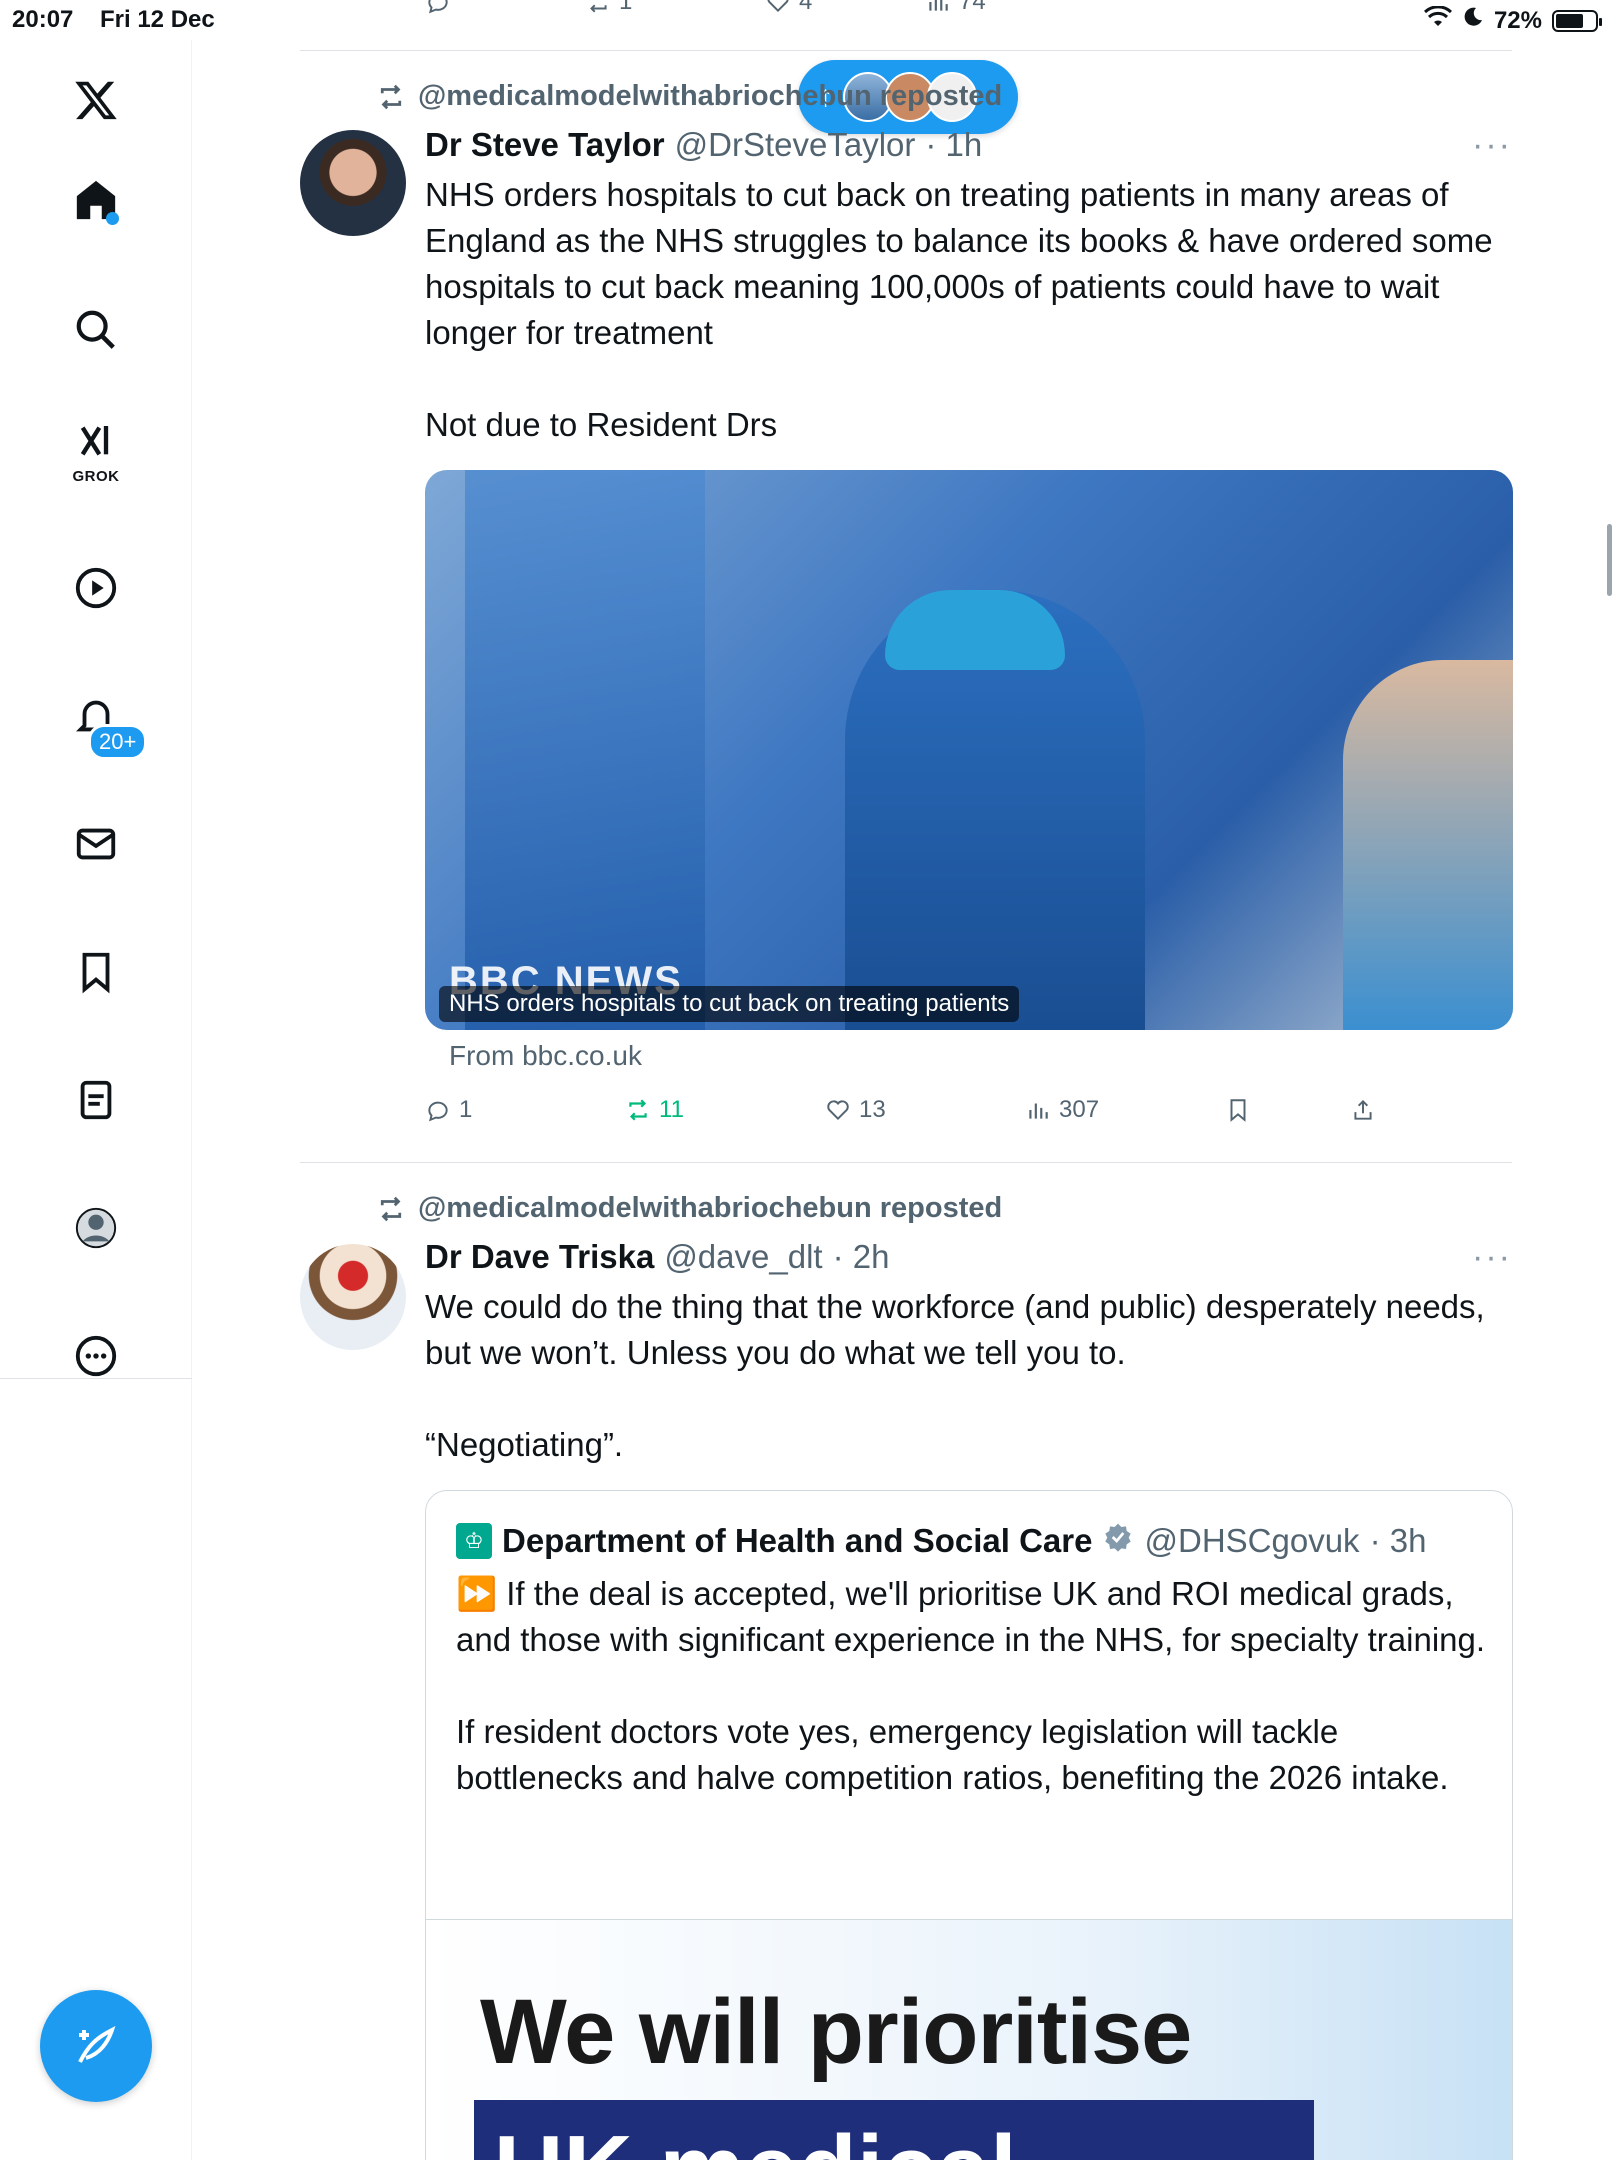 The width and height of the screenshot is (1620, 2160). What do you see at coordinates (671, 1109) in the screenshot?
I see `repost-count: 11` at bounding box center [671, 1109].